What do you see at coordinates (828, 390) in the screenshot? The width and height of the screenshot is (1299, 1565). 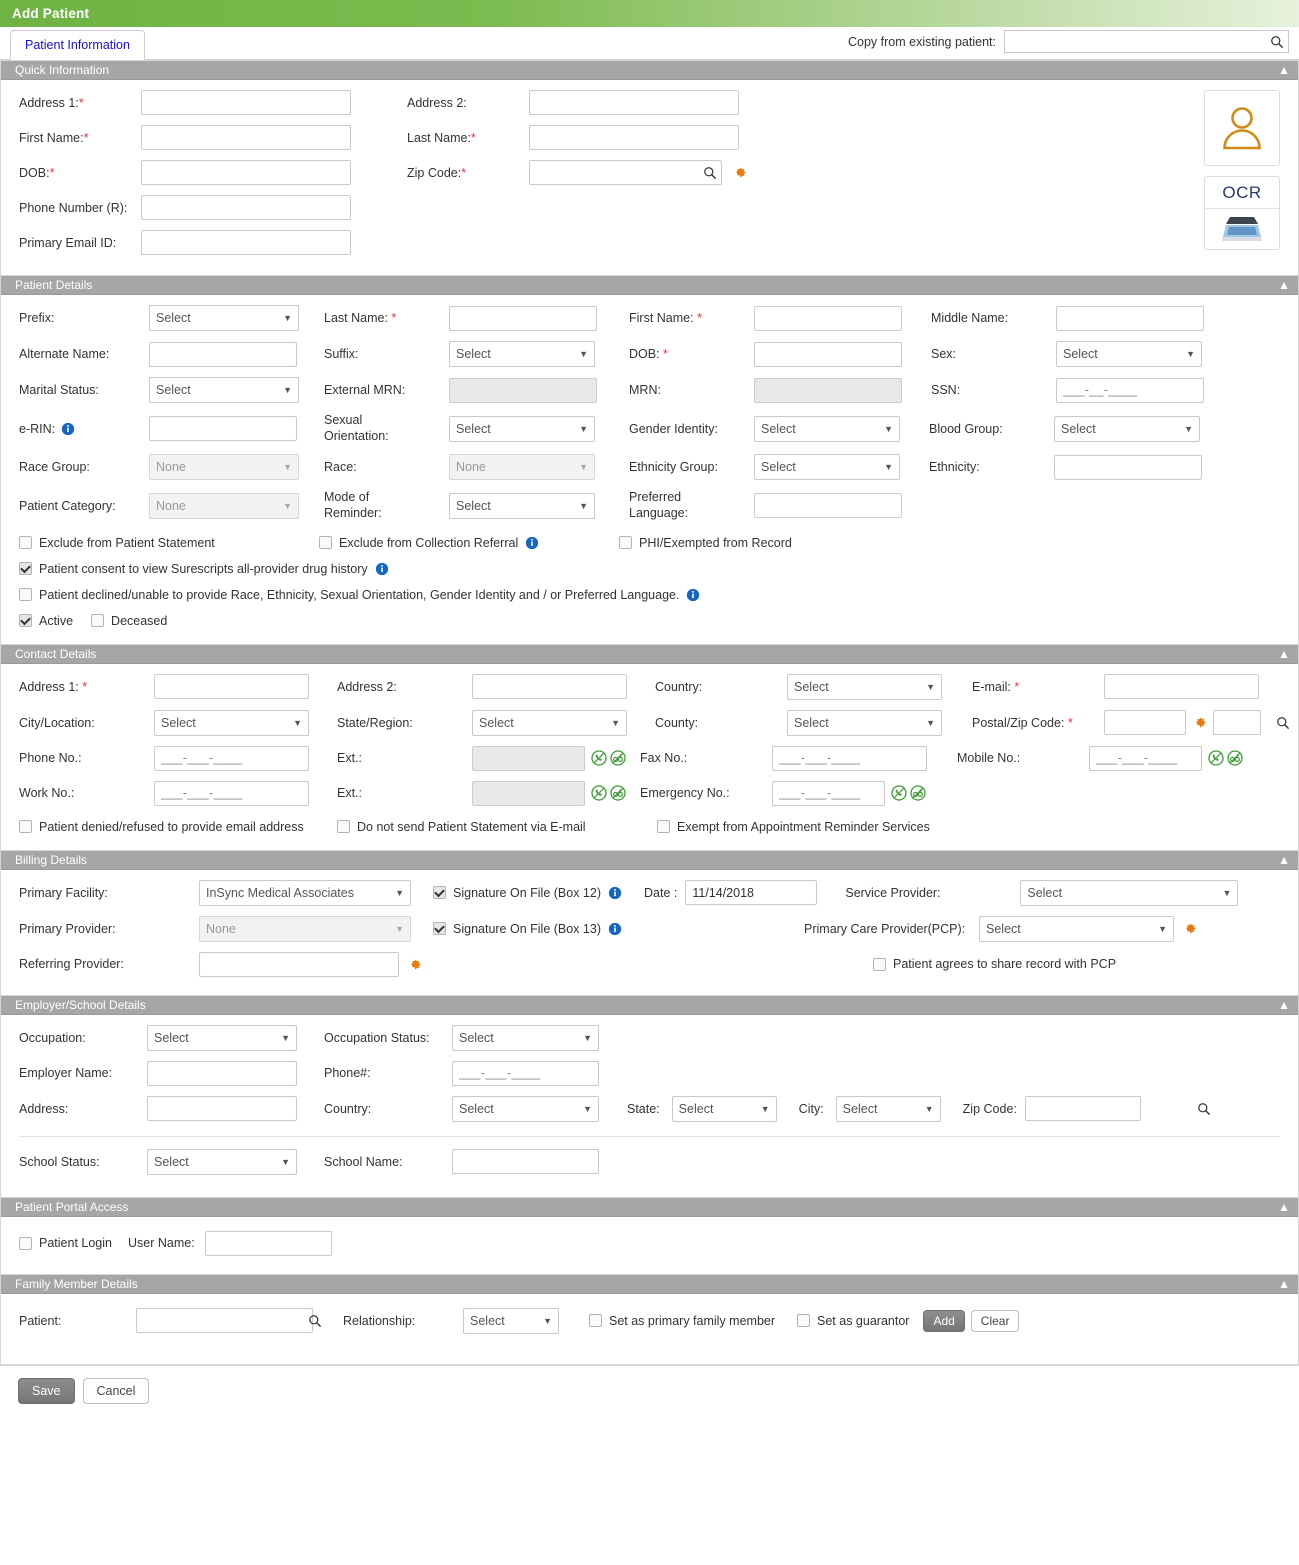 I see `mrn-input` at bounding box center [828, 390].